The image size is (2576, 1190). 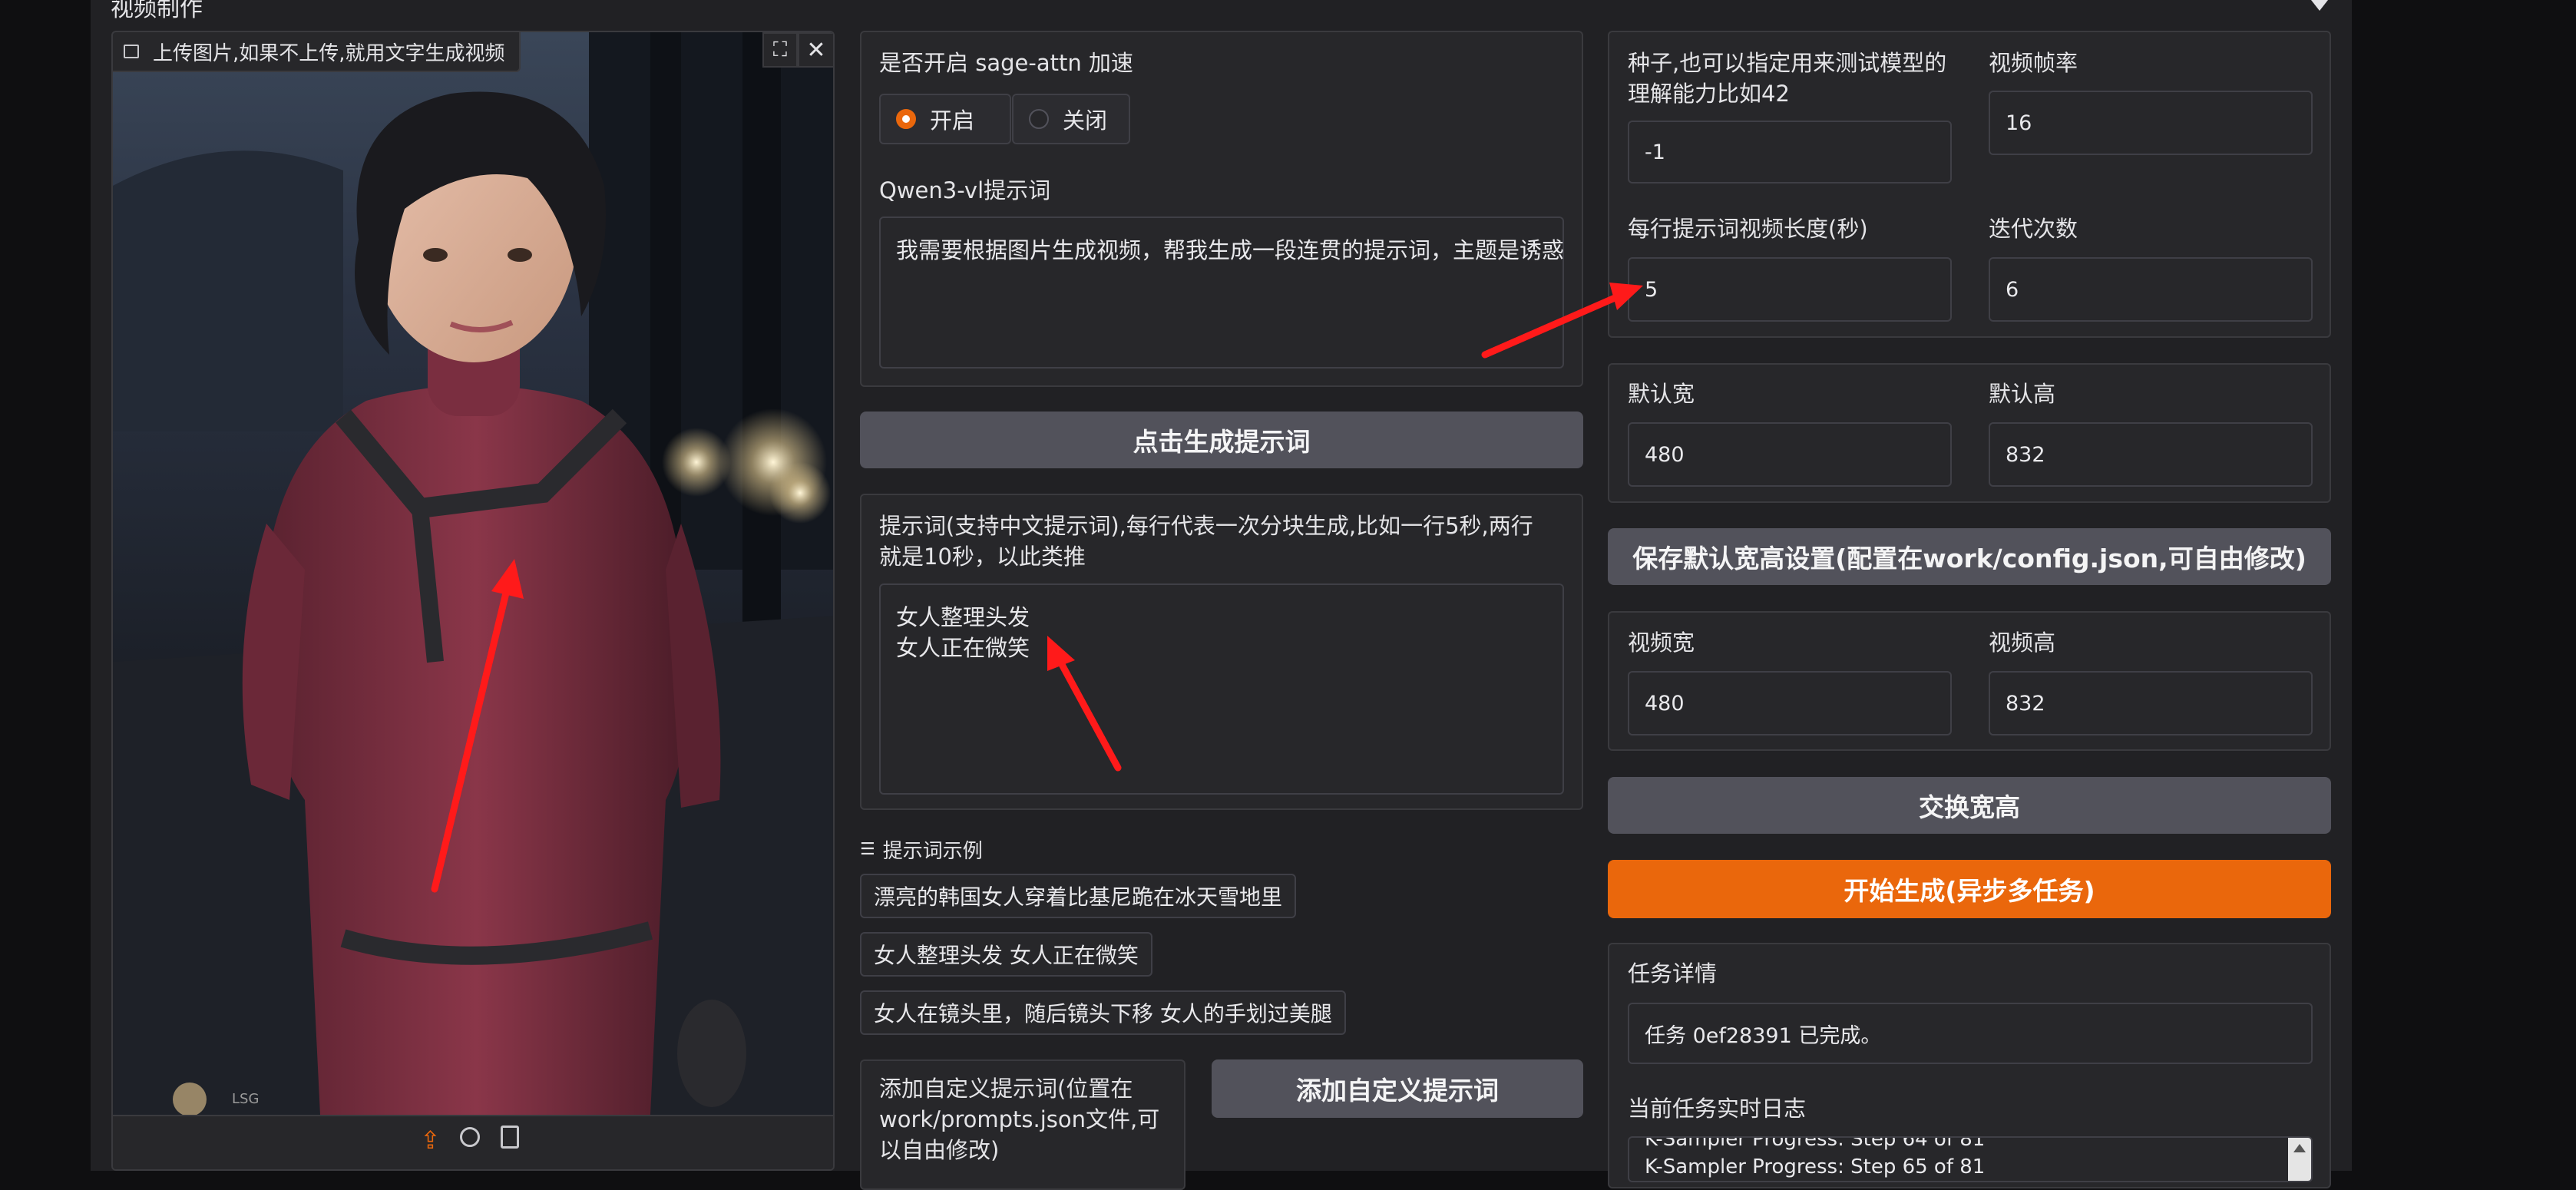 I want to click on radio-checked-icon, so click(x=906, y=119).